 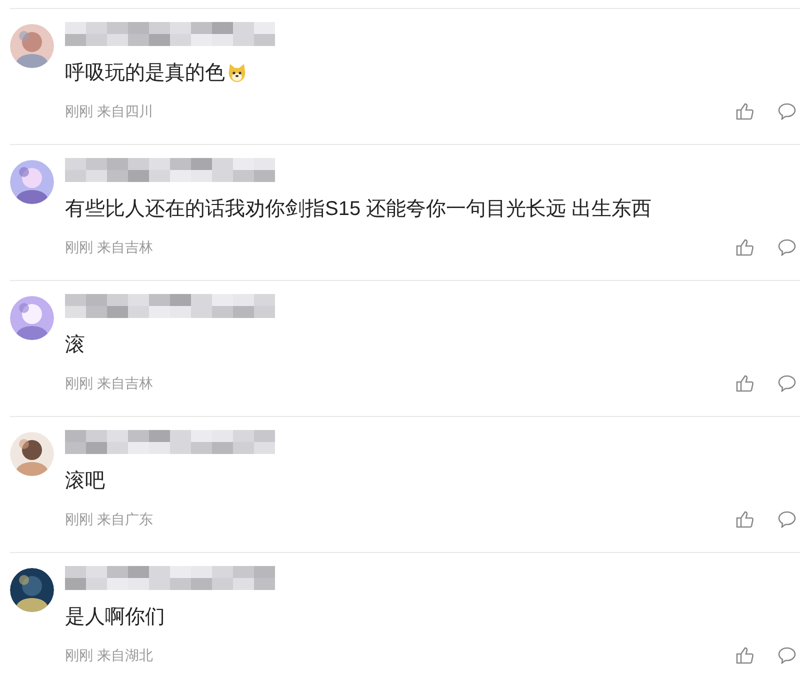 What do you see at coordinates (75, 345) in the screenshot?
I see `comment-text: 滚` at bounding box center [75, 345].